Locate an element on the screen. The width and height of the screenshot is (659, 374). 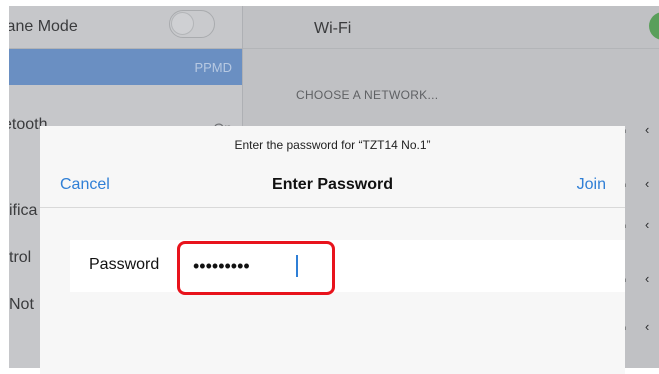
wifi-toggle is located at coordinates (654, 26).